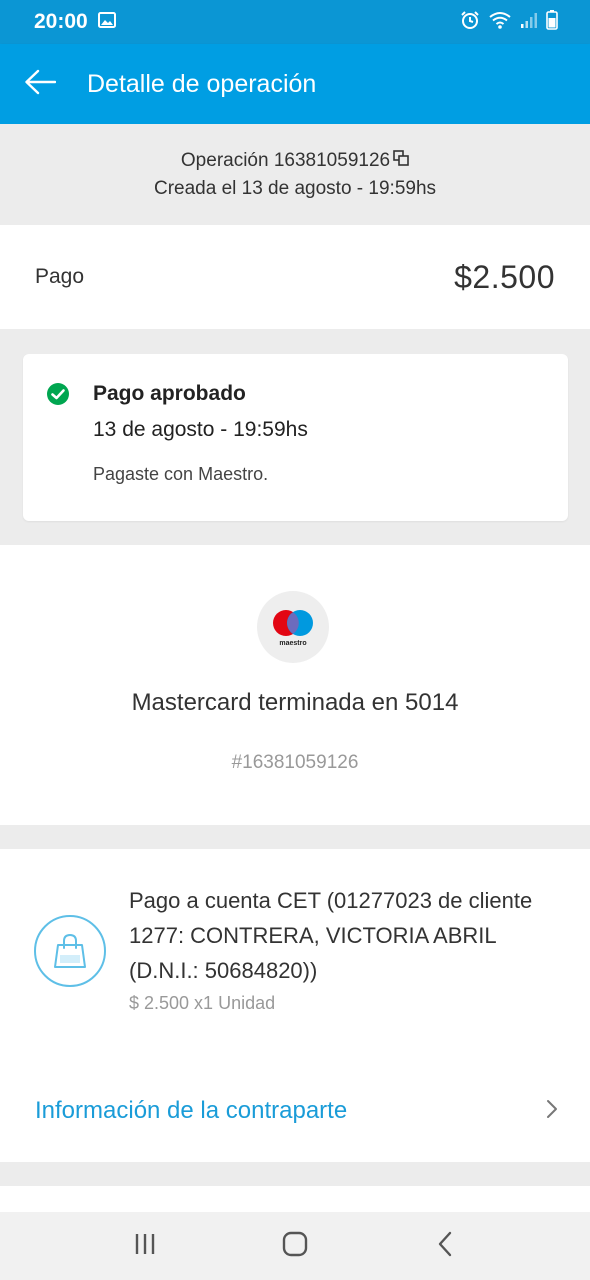 This screenshot has width=590, height=1280. What do you see at coordinates (191, 1110) in the screenshot?
I see `counterpart-info-label: Información de la contraparte` at bounding box center [191, 1110].